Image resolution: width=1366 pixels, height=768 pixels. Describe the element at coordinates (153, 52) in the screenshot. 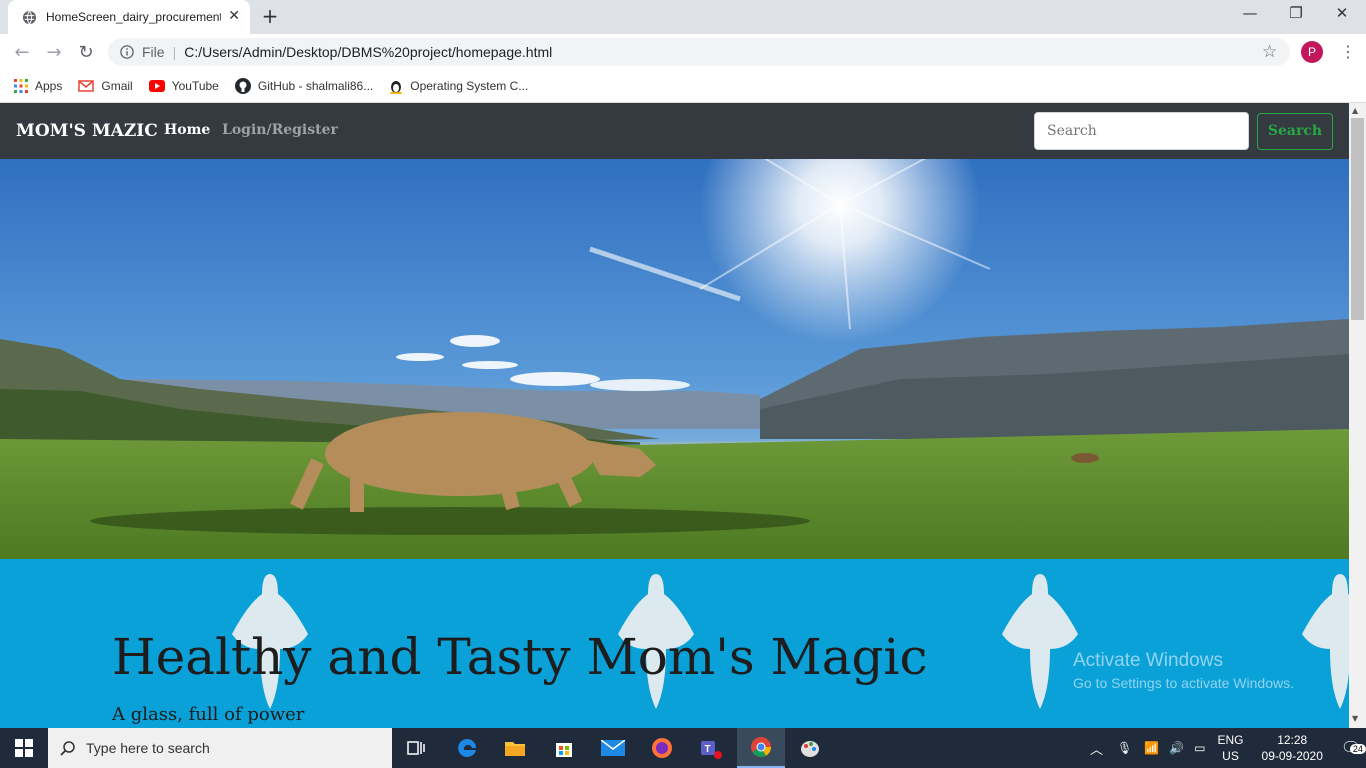

I see `url-scheme-label: File` at that location.